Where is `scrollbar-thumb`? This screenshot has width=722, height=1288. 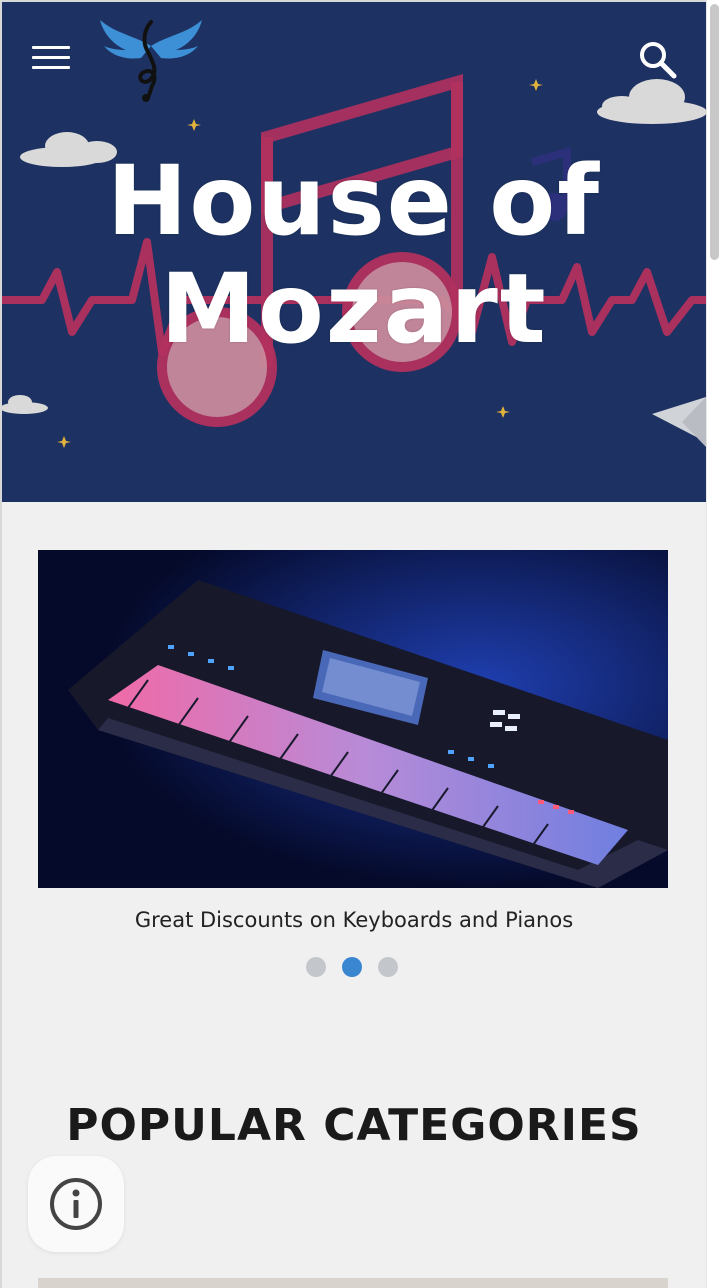
scrollbar-thumb is located at coordinates (714, 132).